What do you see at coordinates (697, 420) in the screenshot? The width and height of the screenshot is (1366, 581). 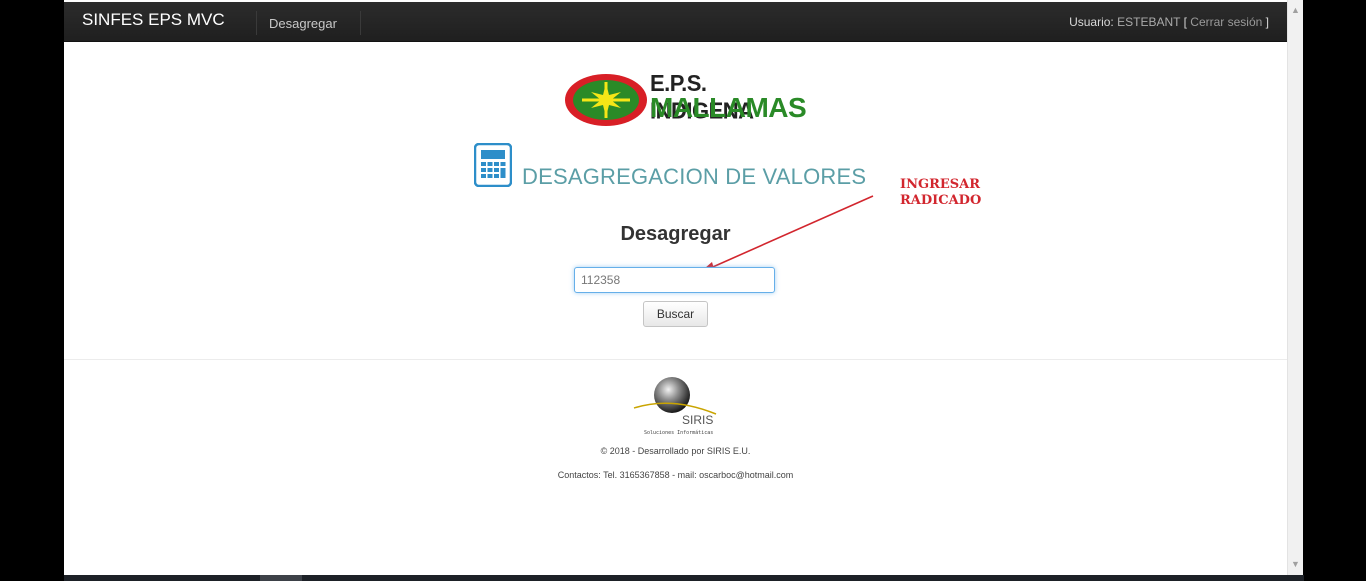 I see `siris-logo-text: SIRIS` at bounding box center [697, 420].